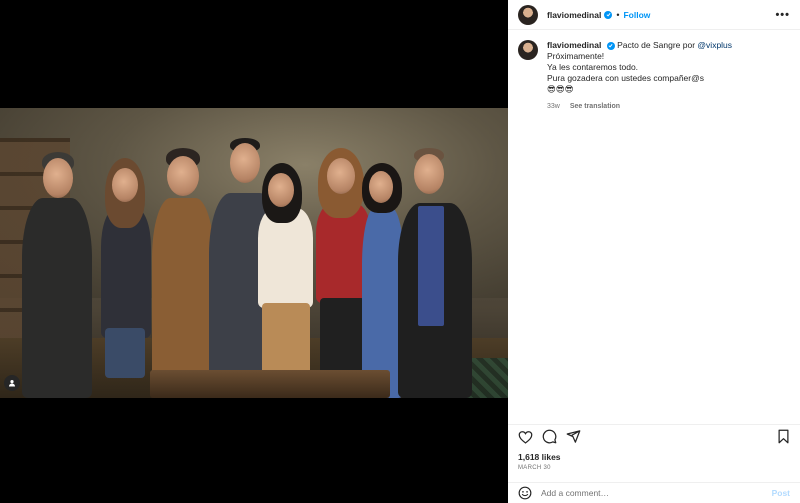 The width and height of the screenshot is (800, 503). Describe the element at coordinates (528, 50) in the screenshot. I see `caption-avatar` at that location.